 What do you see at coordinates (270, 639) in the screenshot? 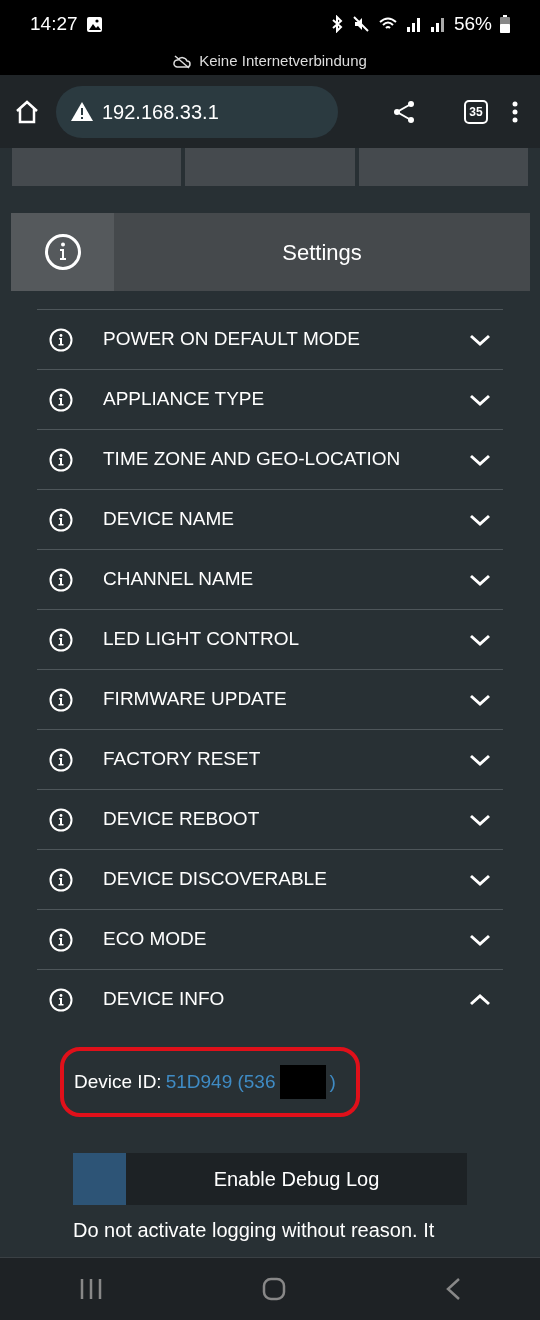
I see `accordion-item: LED LIGHT CONTROL` at bounding box center [270, 639].